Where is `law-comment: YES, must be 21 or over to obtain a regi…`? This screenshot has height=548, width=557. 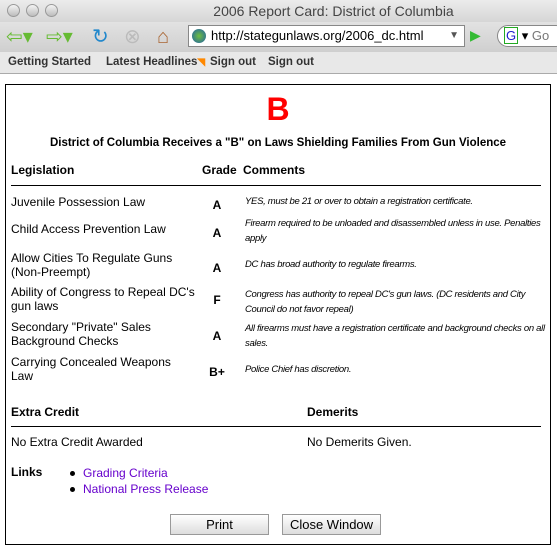
law-comment: YES, must be 21 or over to obtain a regi… is located at coordinates (359, 201).